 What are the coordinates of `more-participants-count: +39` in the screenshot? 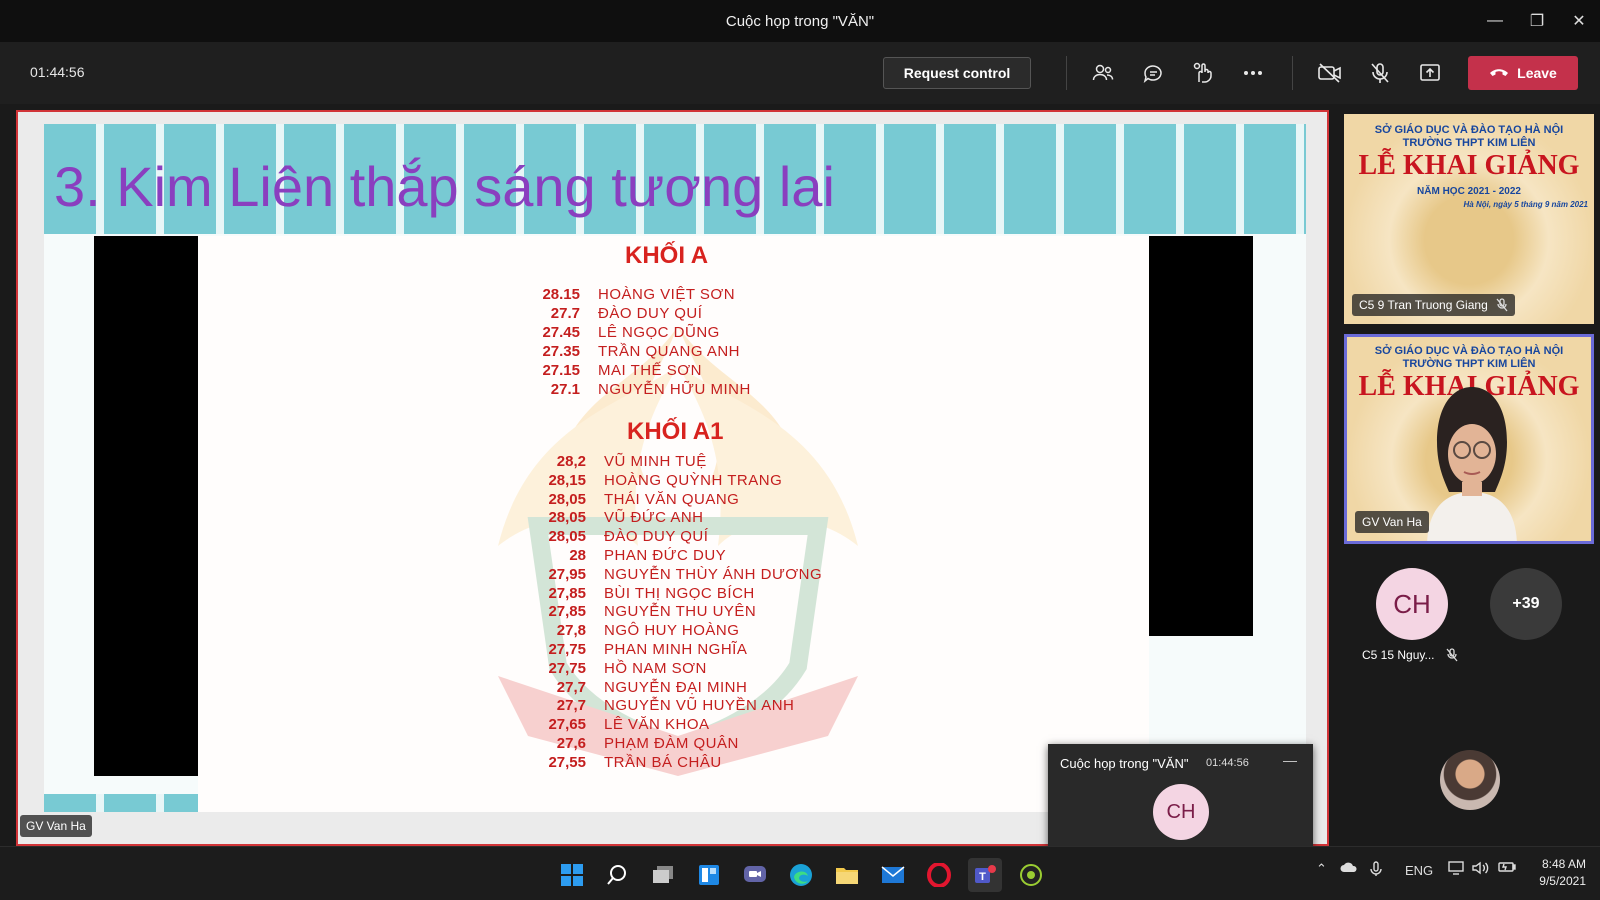 It's located at (1526, 603).